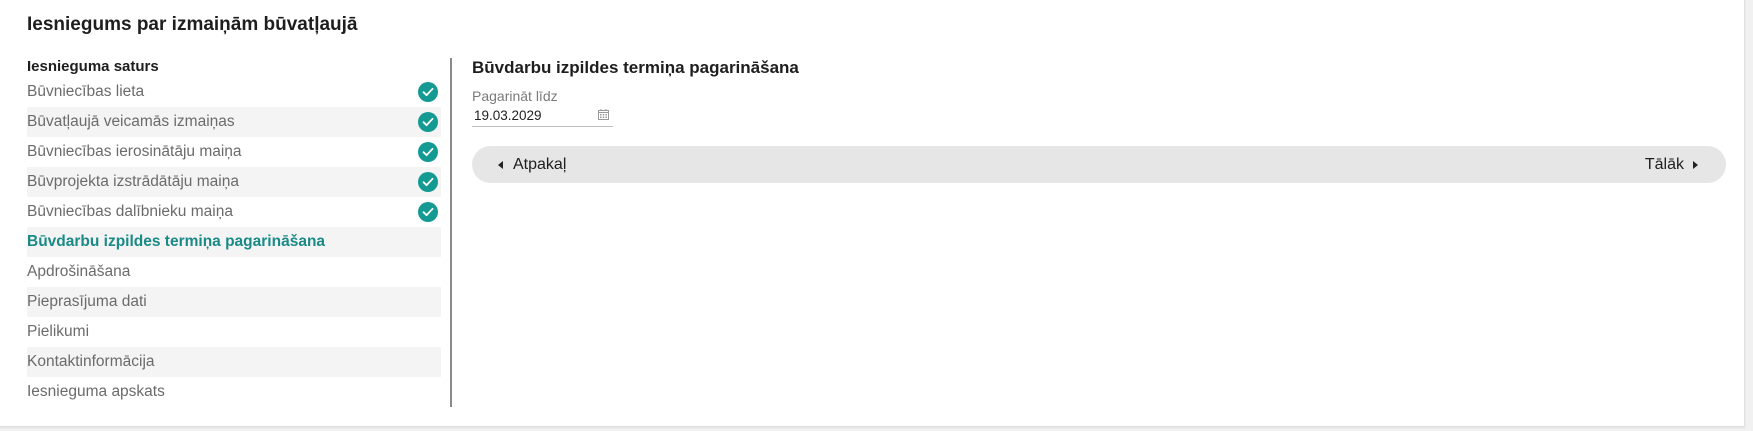  What do you see at coordinates (1695, 164) in the screenshot?
I see `caret-right-icon` at bounding box center [1695, 164].